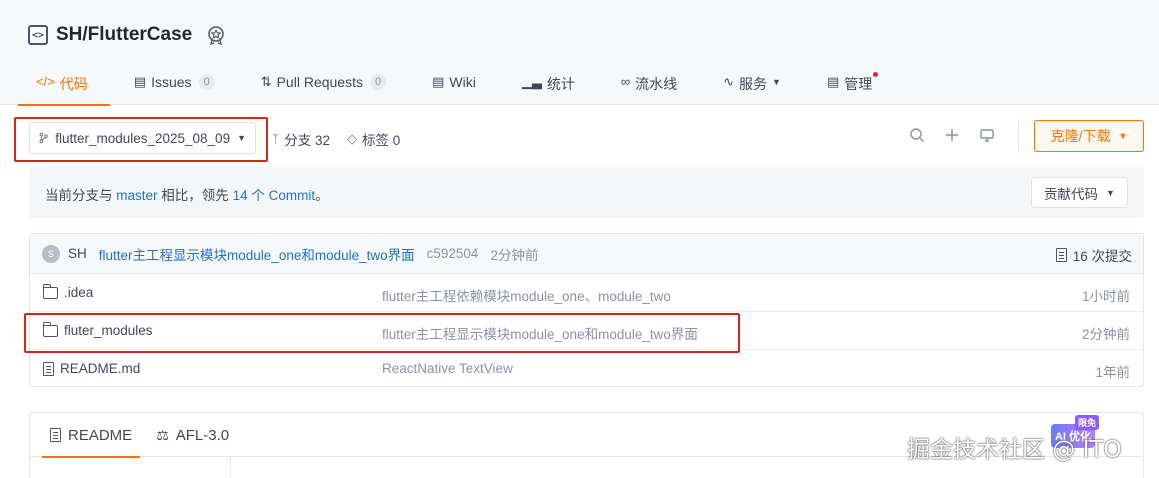 The height and width of the screenshot is (478, 1159). I want to click on issues-count-badge: 0, so click(206, 82).